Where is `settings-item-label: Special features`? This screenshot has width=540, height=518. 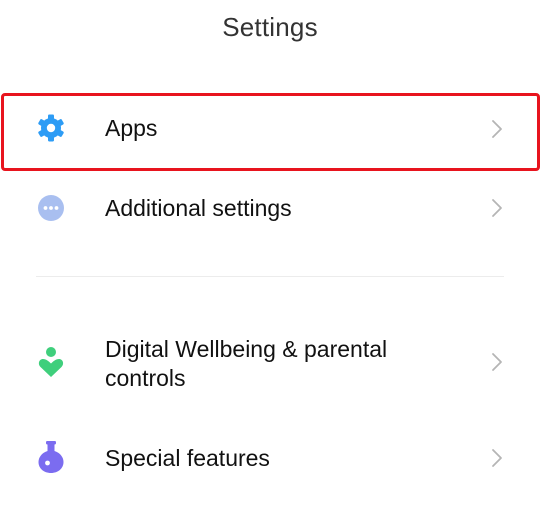 settings-item-label: Special features is located at coordinates (187, 458).